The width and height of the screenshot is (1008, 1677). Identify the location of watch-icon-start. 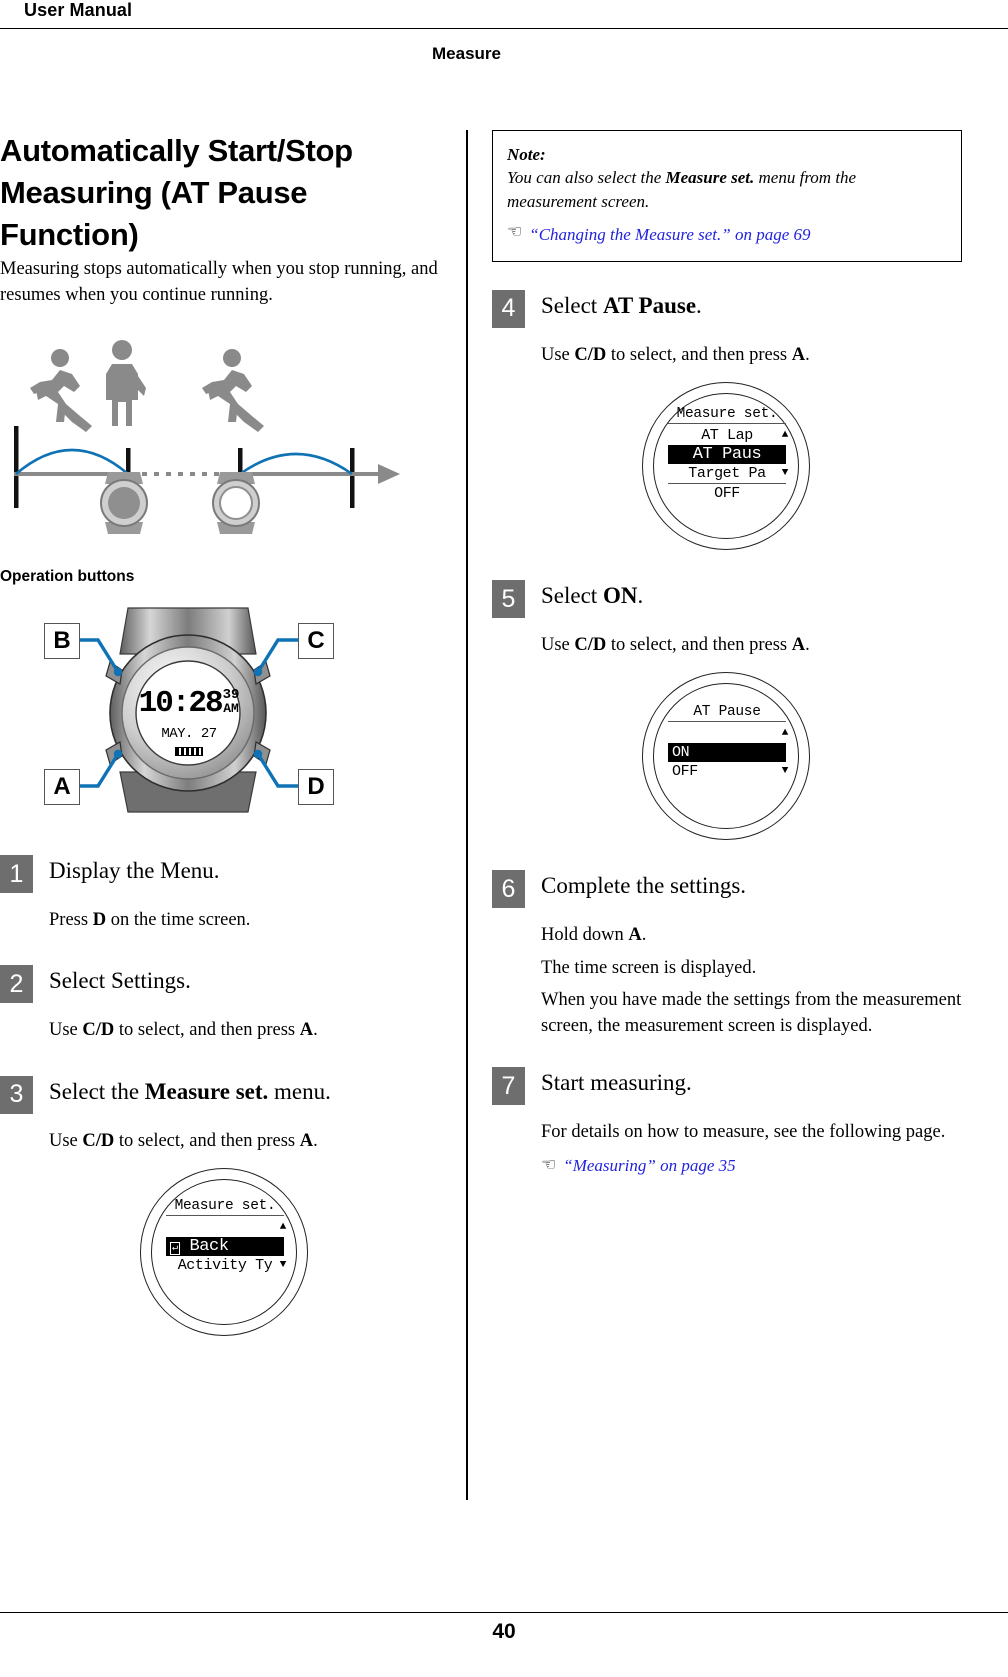
(236, 503).